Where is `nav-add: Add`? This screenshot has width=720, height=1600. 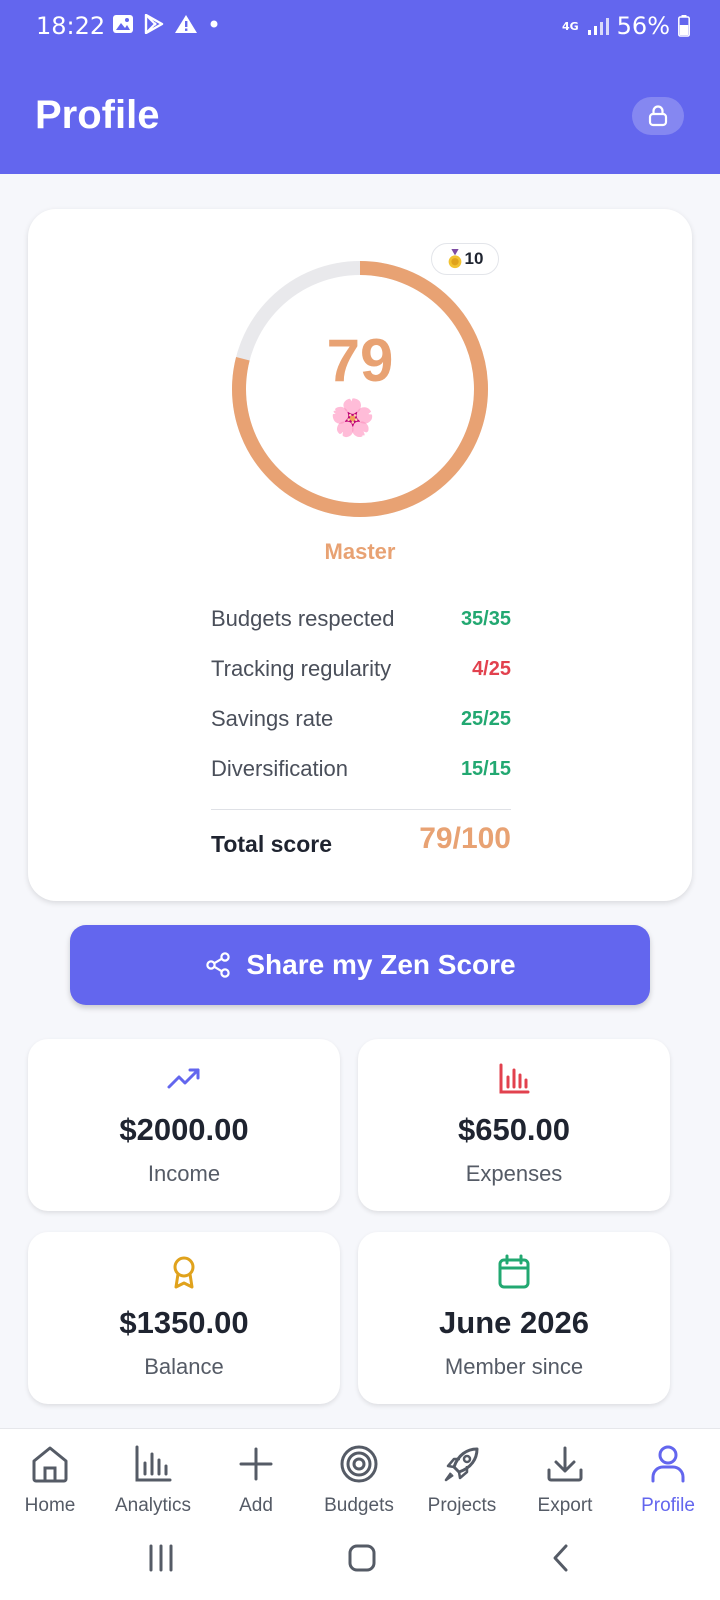
nav-add: Add is located at coordinates (256, 1479).